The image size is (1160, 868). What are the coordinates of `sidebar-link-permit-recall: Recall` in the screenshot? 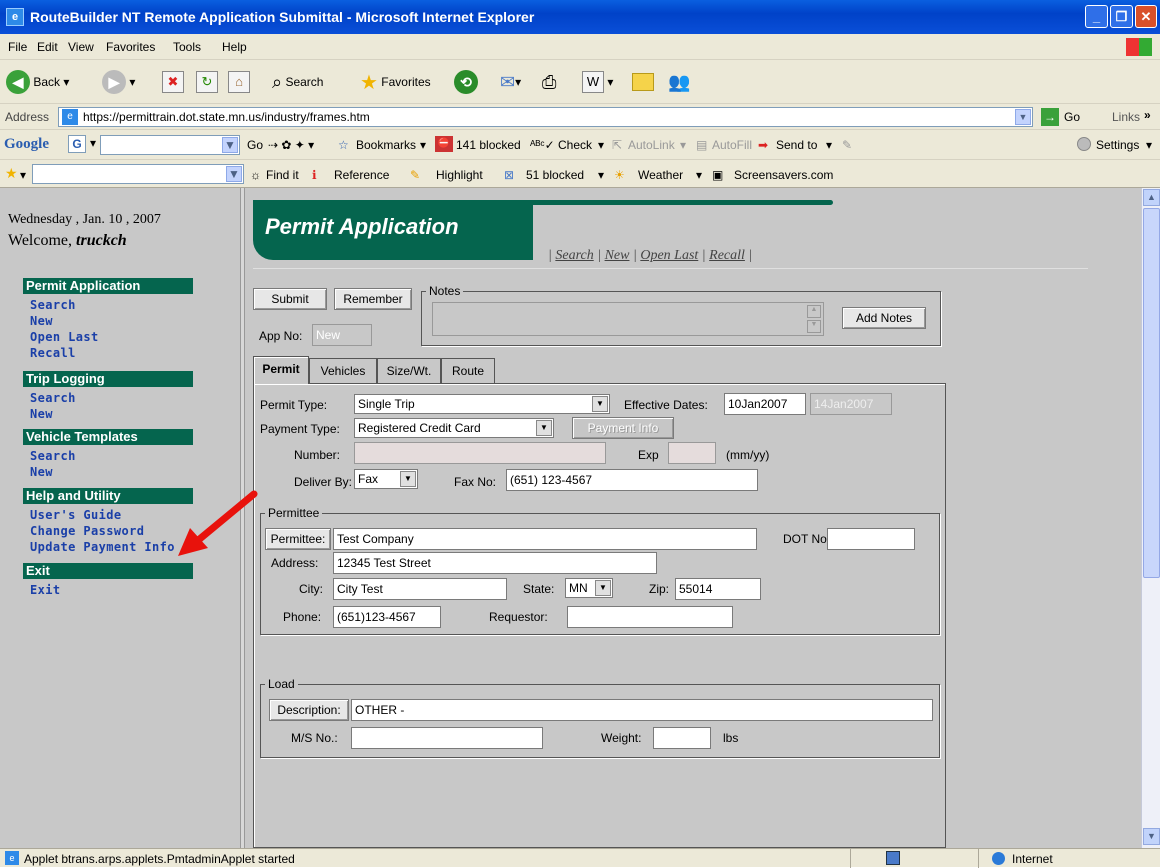 It's located at (53, 353).